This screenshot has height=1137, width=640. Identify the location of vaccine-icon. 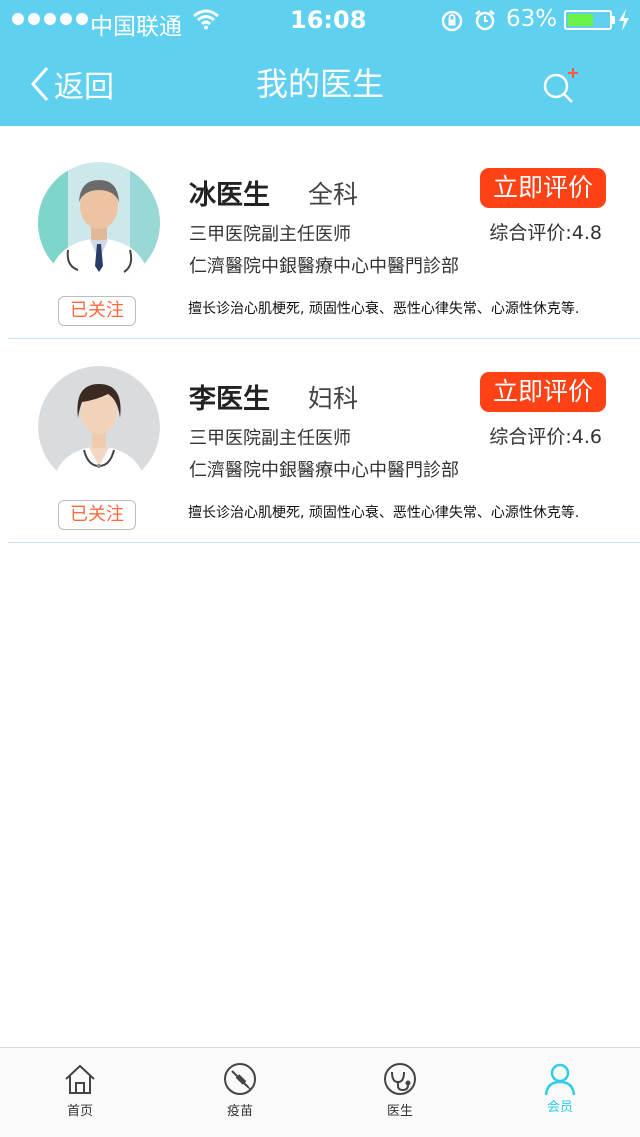
(240, 1079).